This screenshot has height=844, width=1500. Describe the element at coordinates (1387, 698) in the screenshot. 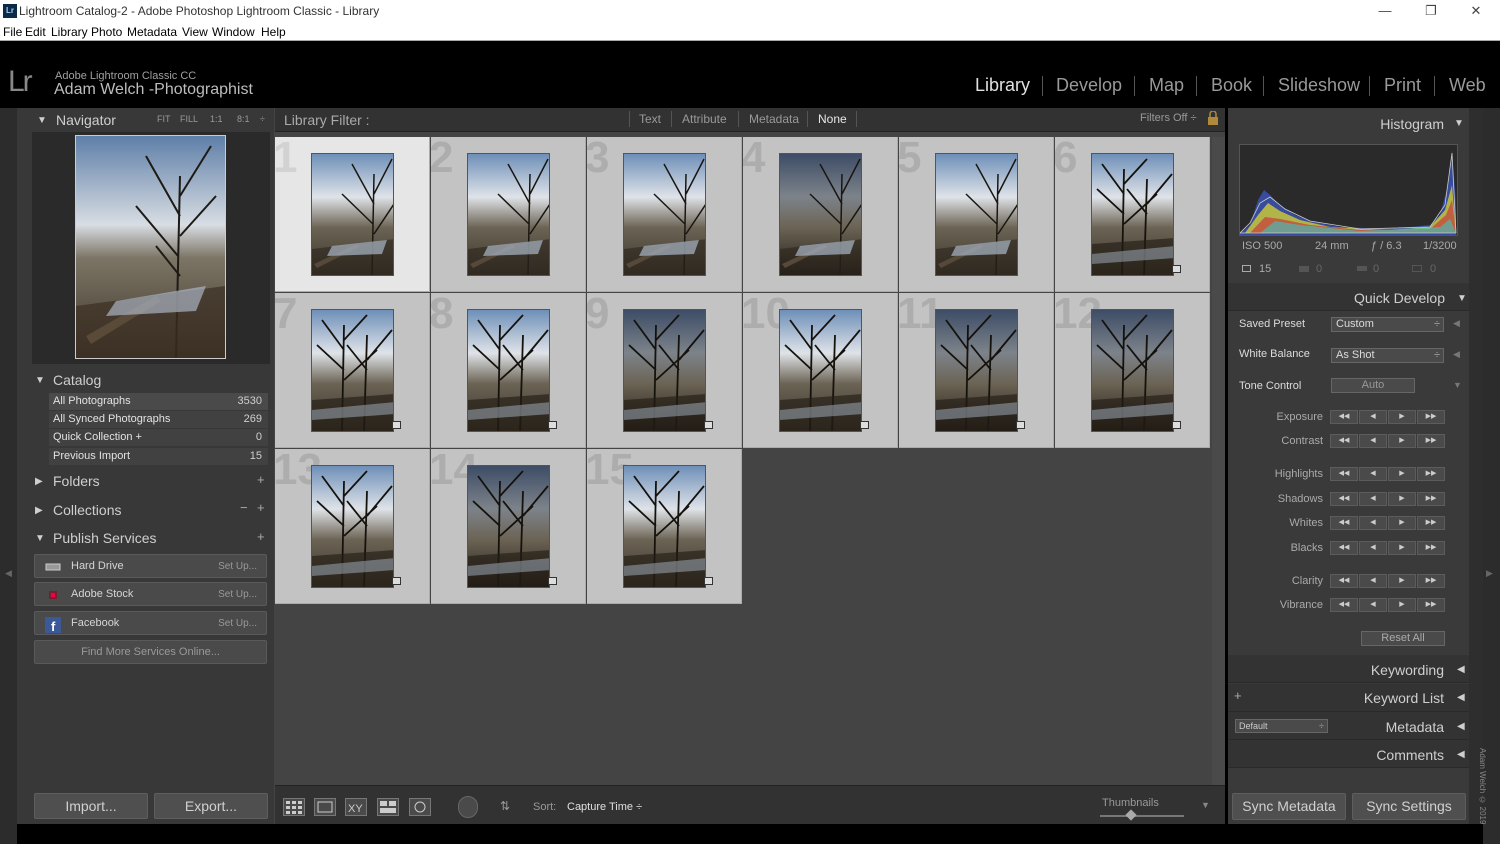

I see `keyword-list-title: Keyword List` at that location.